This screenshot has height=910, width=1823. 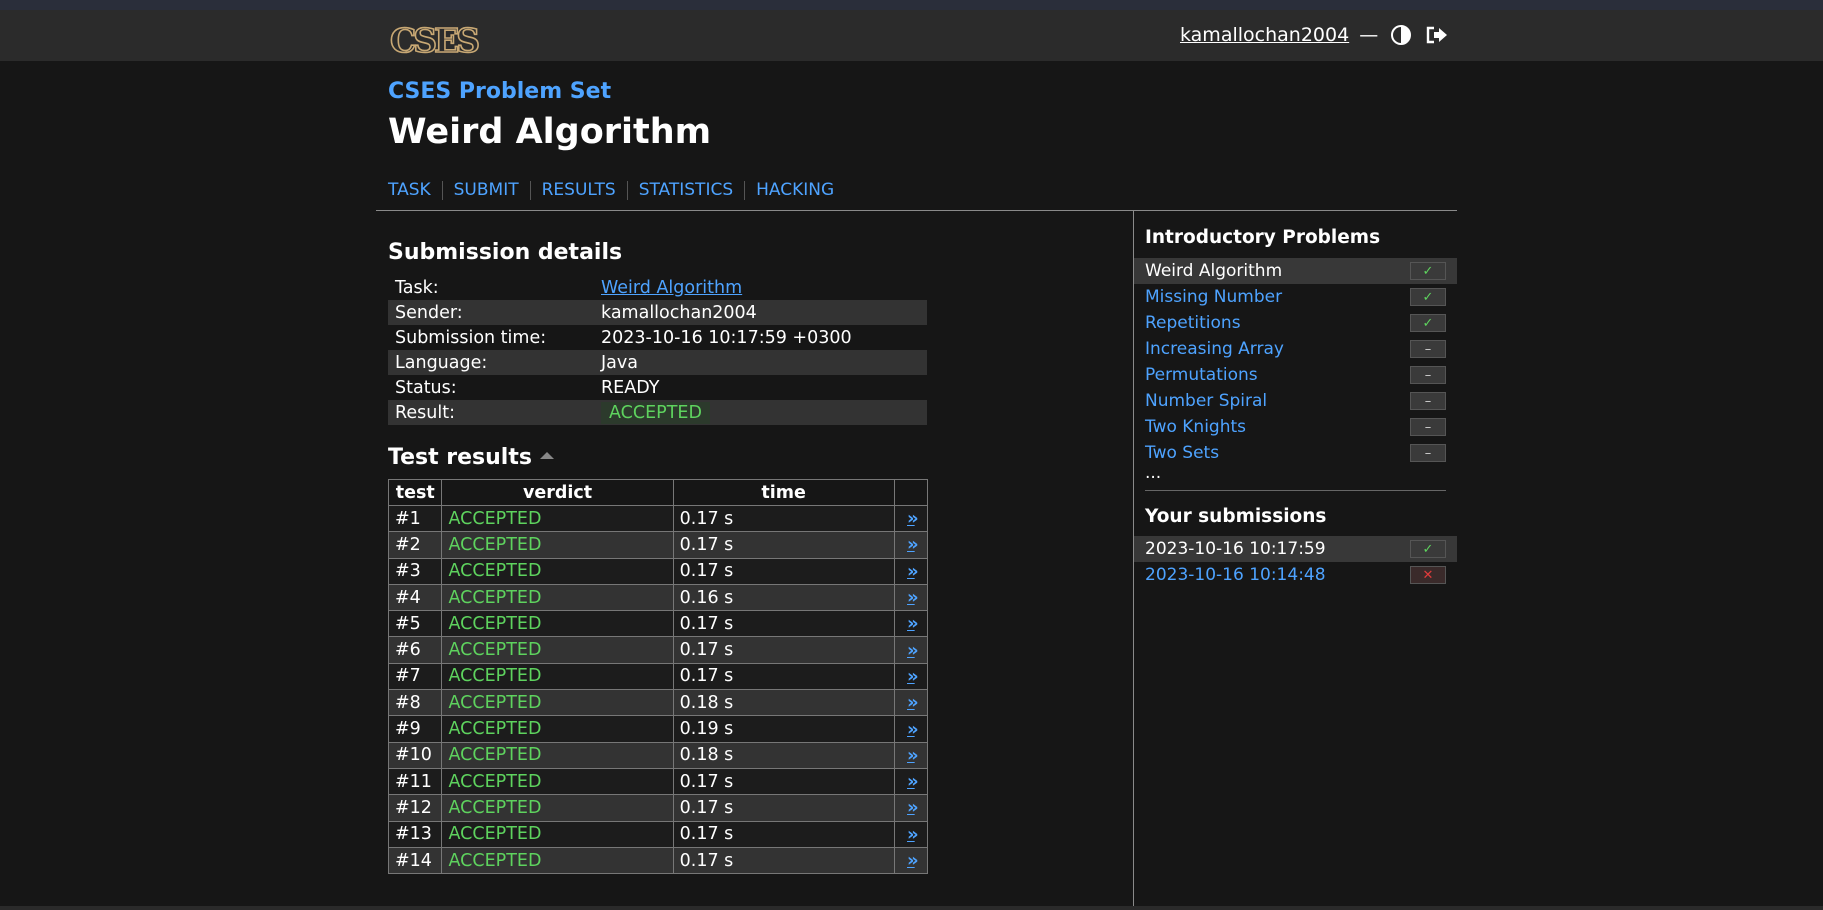 I want to click on problem-item: Missing Number ✓, so click(x=1295, y=297).